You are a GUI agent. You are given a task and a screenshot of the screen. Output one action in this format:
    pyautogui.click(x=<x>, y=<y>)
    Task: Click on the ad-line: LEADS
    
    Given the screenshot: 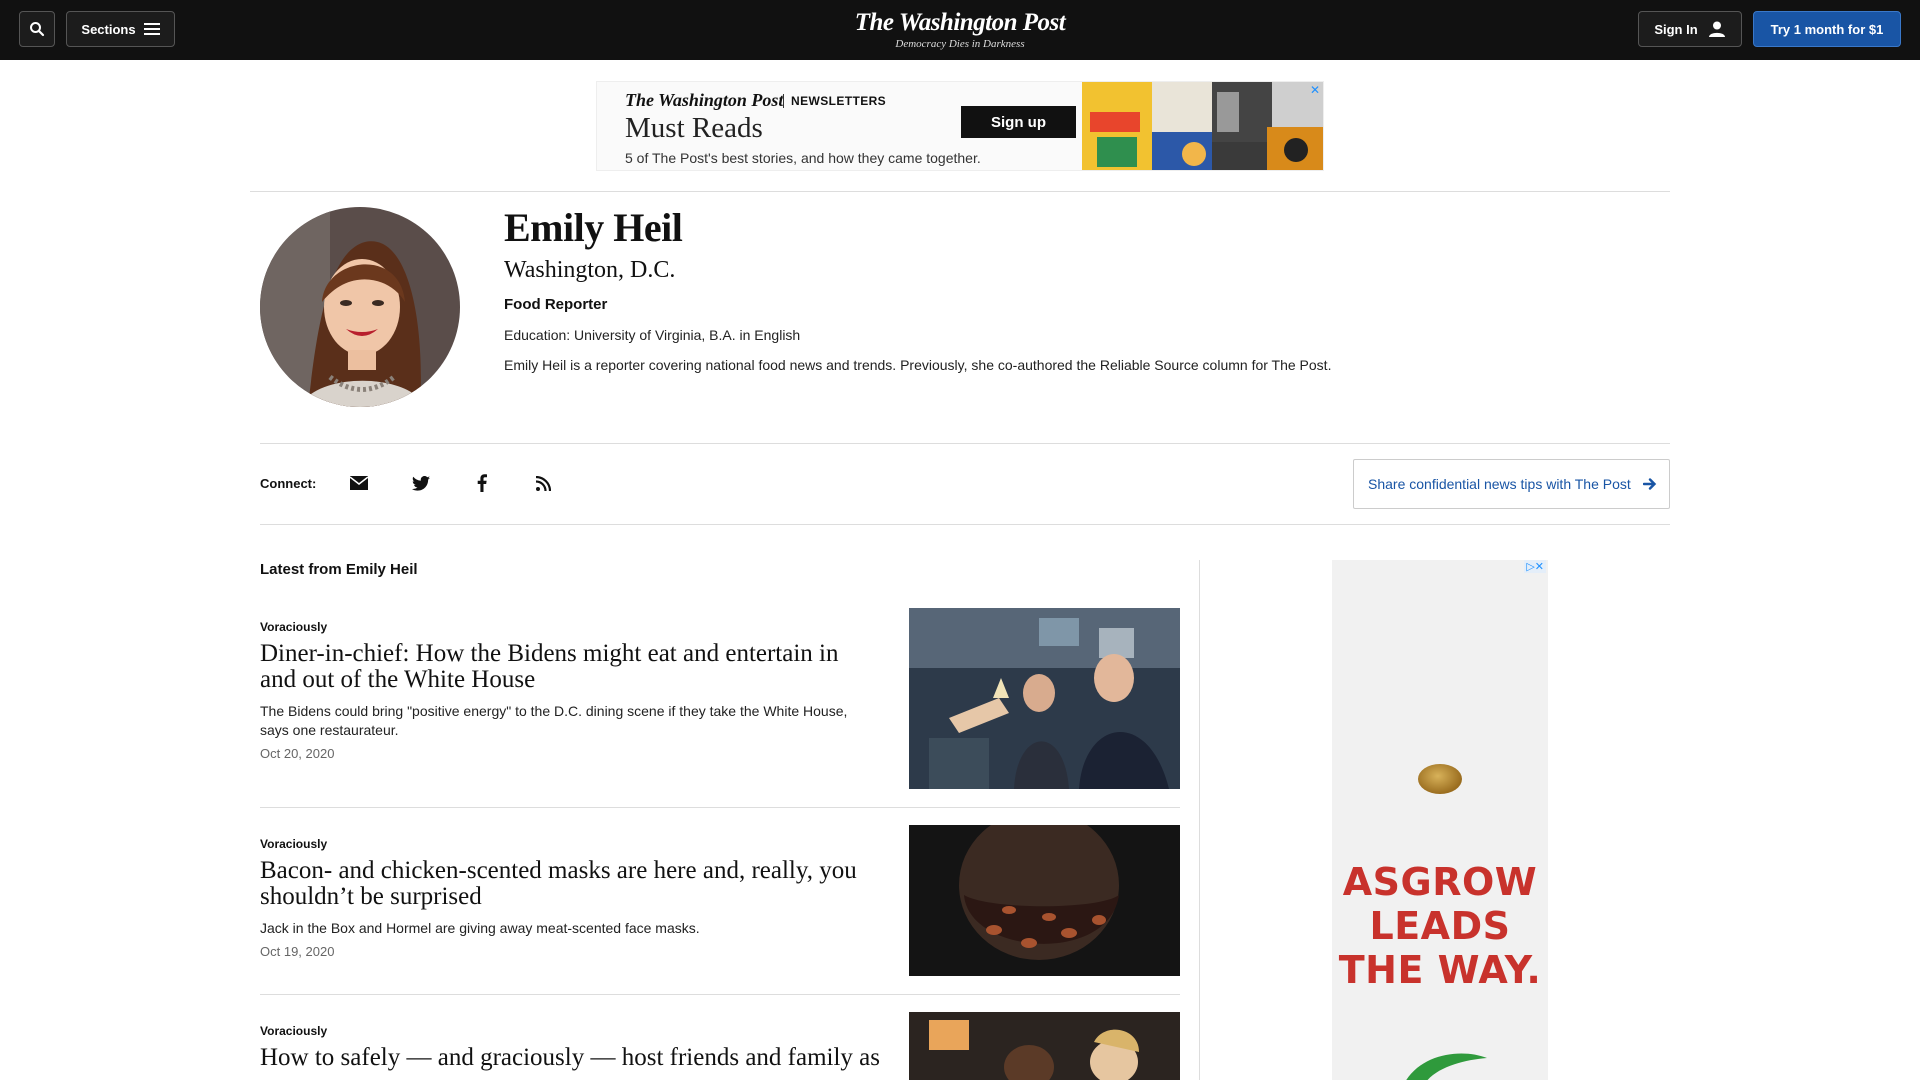 What is the action you would take?
    pyautogui.click(x=1440, y=926)
    